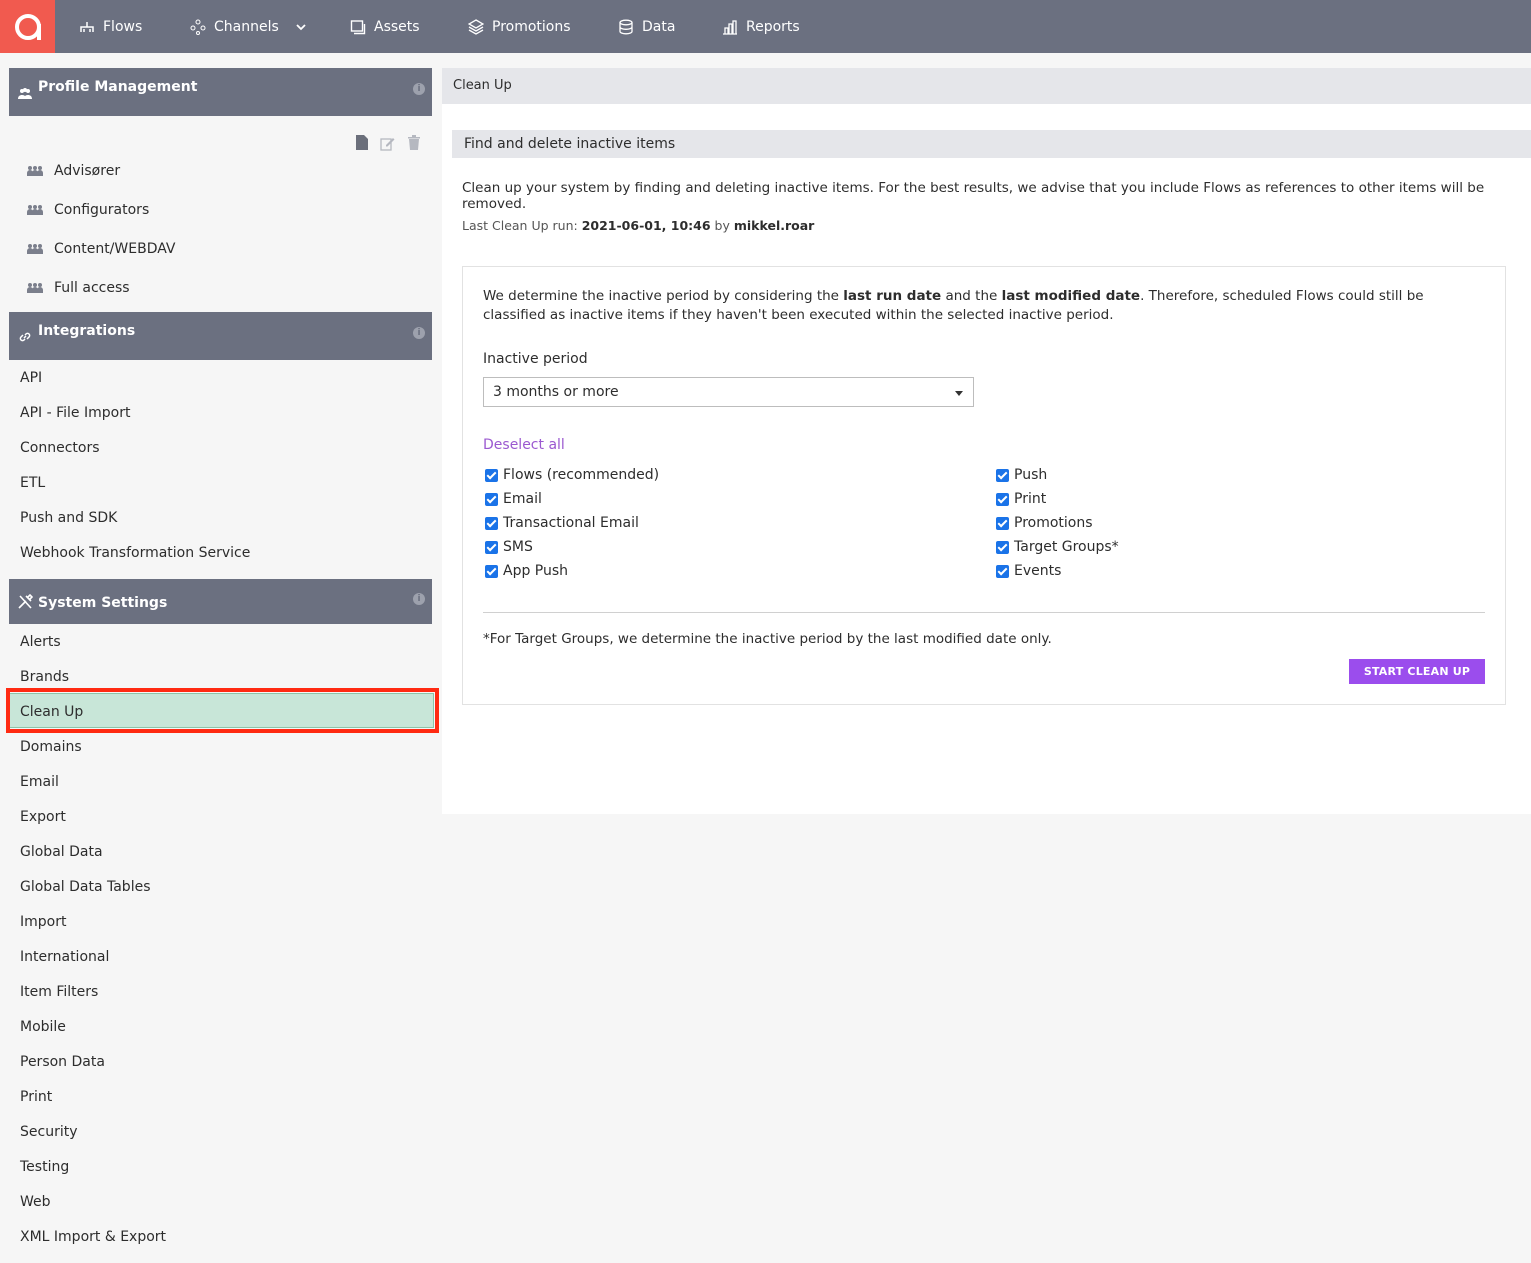 Image resolution: width=1531 pixels, height=1263 pixels. I want to click on checkbox-sms: SMS, so click(509, 547).